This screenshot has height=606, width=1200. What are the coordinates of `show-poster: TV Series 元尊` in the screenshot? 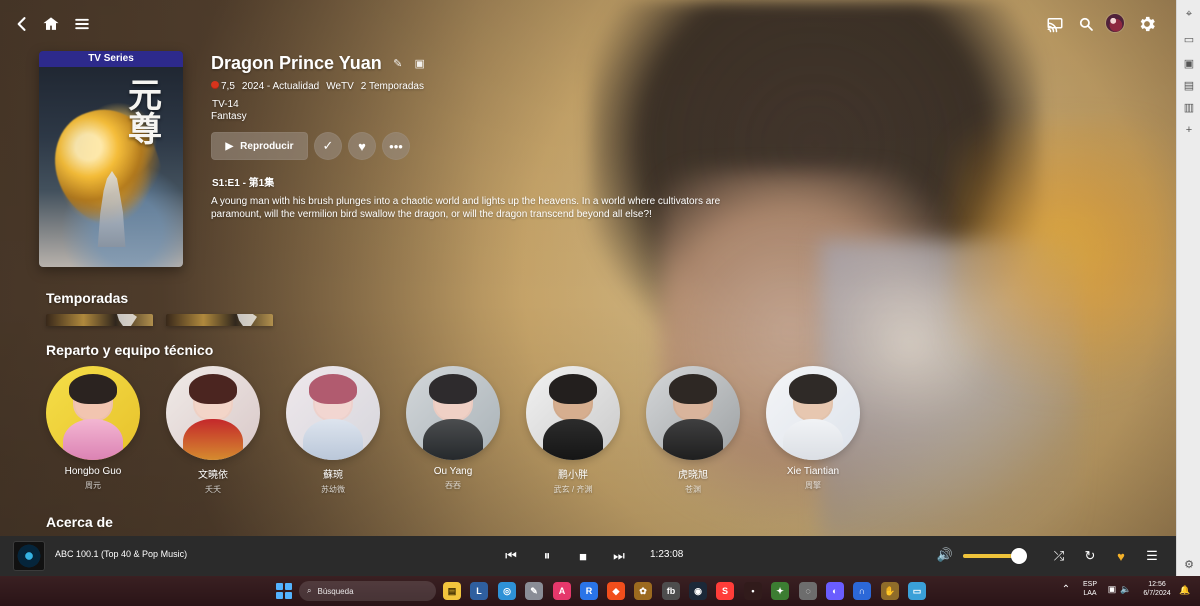 It's located at (111, 159).